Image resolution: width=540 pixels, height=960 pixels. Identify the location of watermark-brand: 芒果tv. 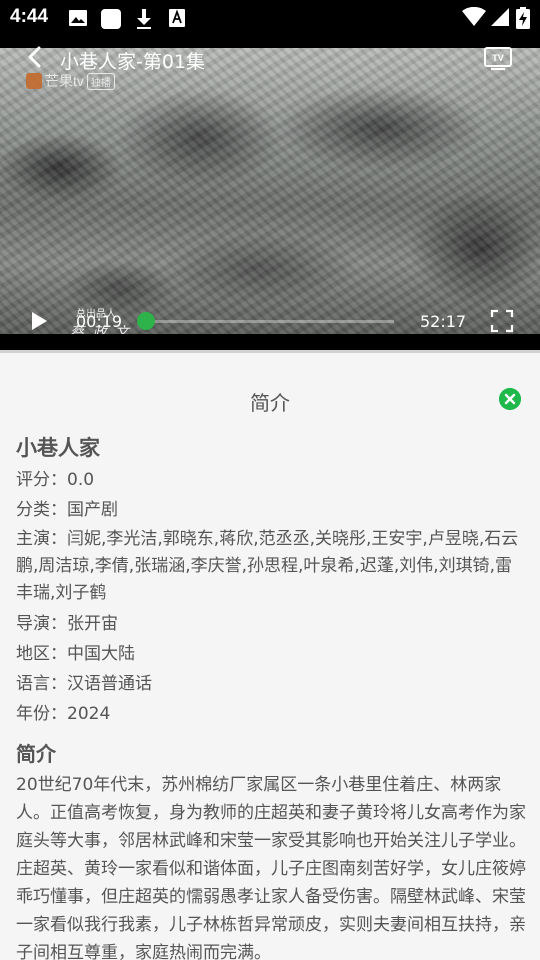
(64, 81).